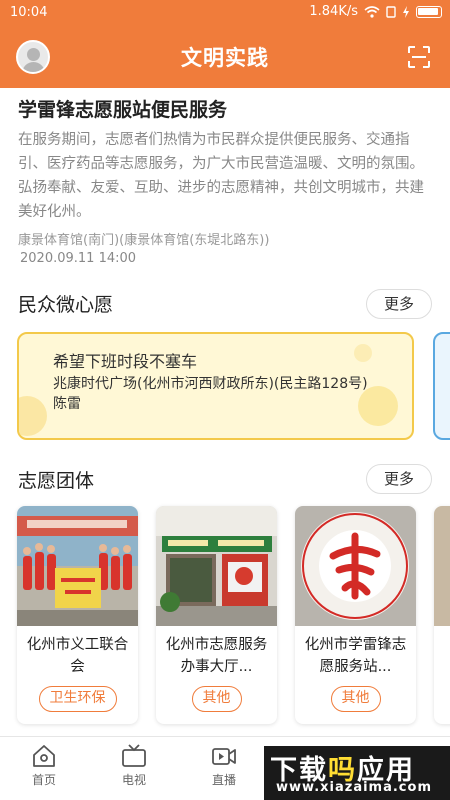 The width and height of the screenshot is (450, 800). What do you see at coordinates (123, 110) in the screenshot?
I see `news-title: 学雷锋志愿服站便民服务` at bounding box center [123, 110].